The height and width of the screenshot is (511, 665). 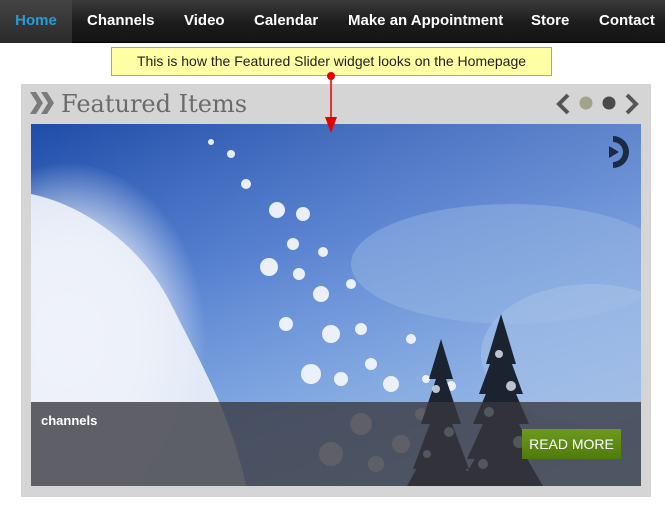 I want to click on widget-title: Featured Items, so click(x=154, y=104).